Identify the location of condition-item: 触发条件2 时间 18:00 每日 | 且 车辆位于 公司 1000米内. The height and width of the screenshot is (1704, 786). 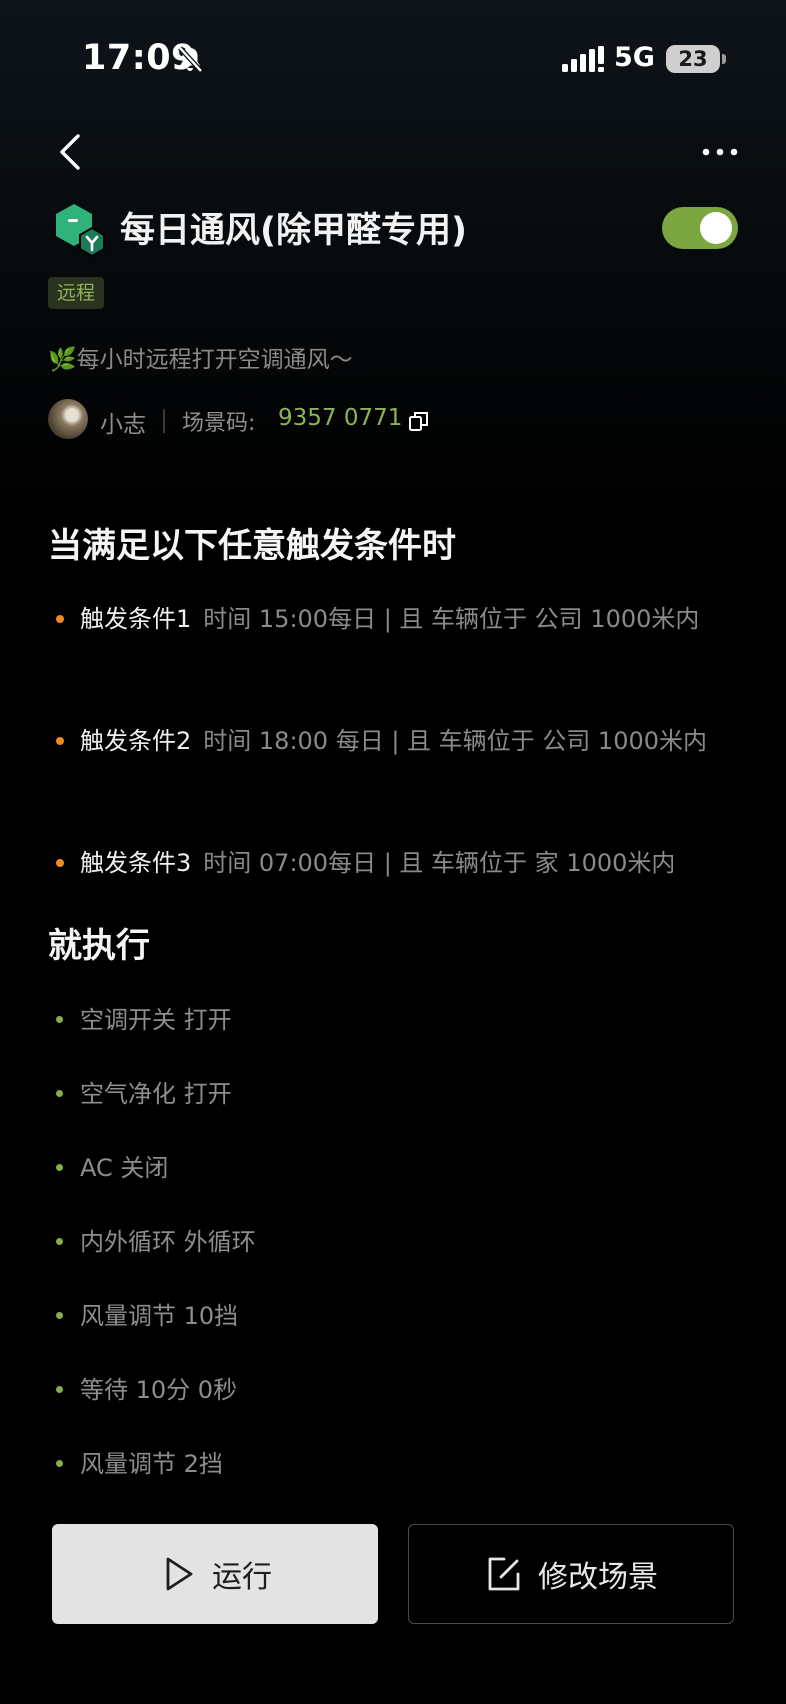
(398, 741).